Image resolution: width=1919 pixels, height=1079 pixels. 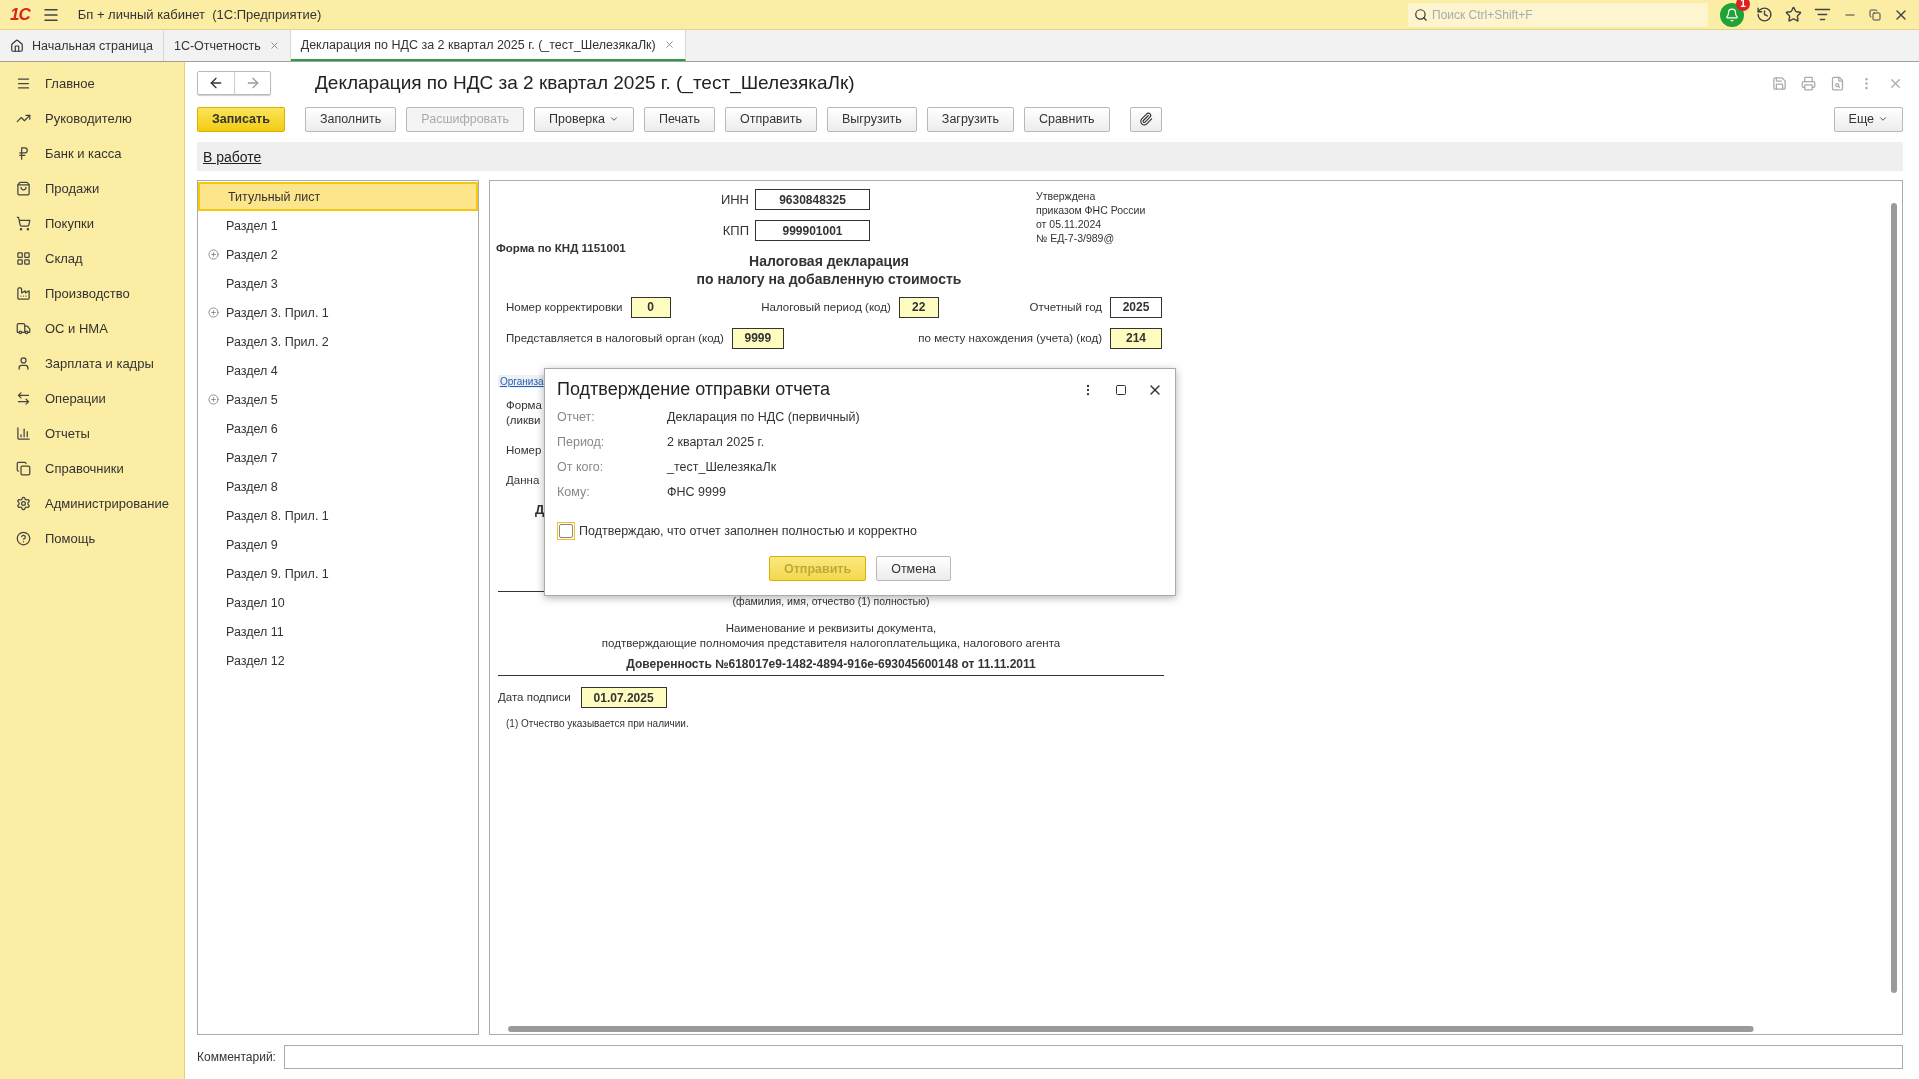 What do you see at coordinates (20, 14) in the screenshot?
I see `logo: 1С` at bounding box center [20, 14].